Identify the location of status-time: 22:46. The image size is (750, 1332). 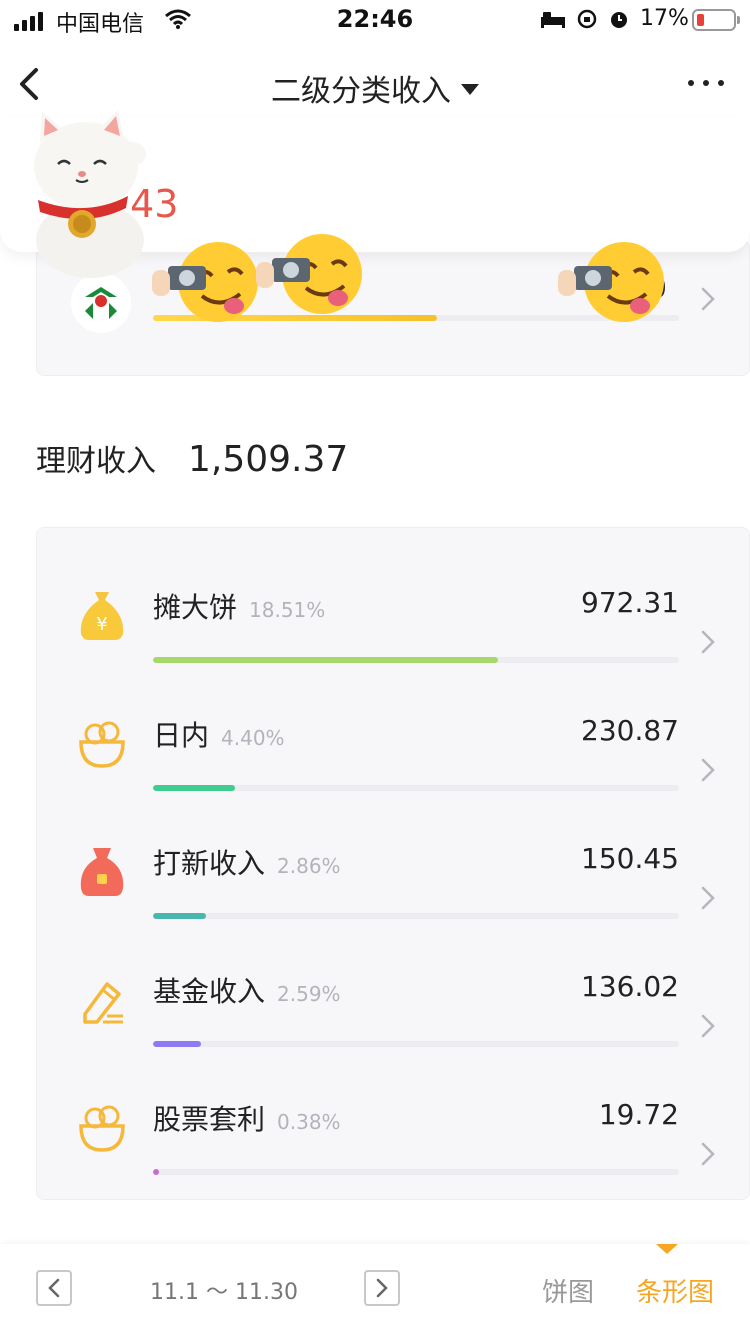
(375, 19).